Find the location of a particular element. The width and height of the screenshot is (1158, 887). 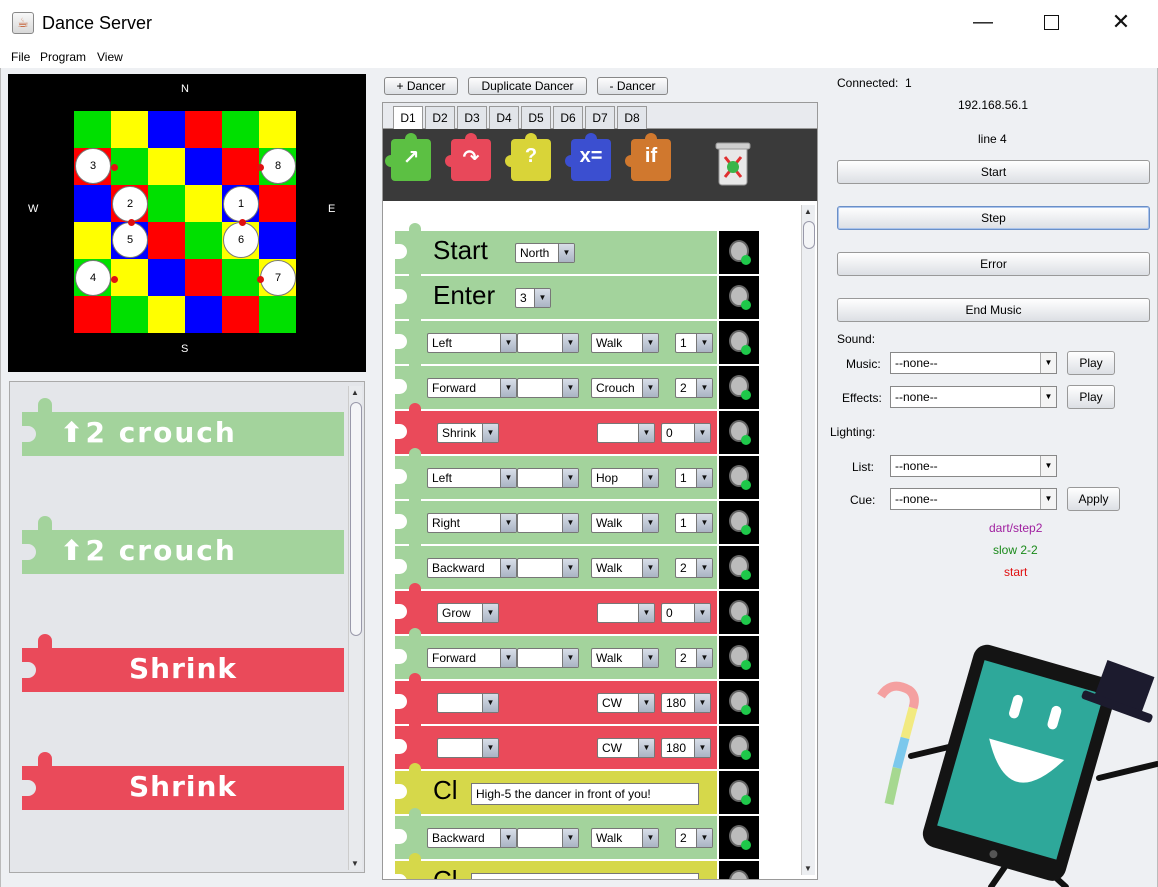

apply-cue-button: Apply is located at coordinates (1093, 499).